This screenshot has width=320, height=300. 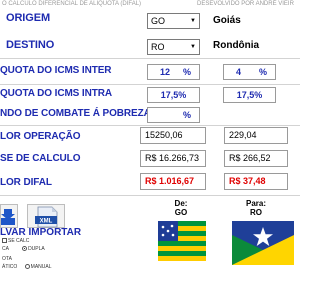 I want to click on option-simples: CA DUPLA, so click(x=23, y=249).